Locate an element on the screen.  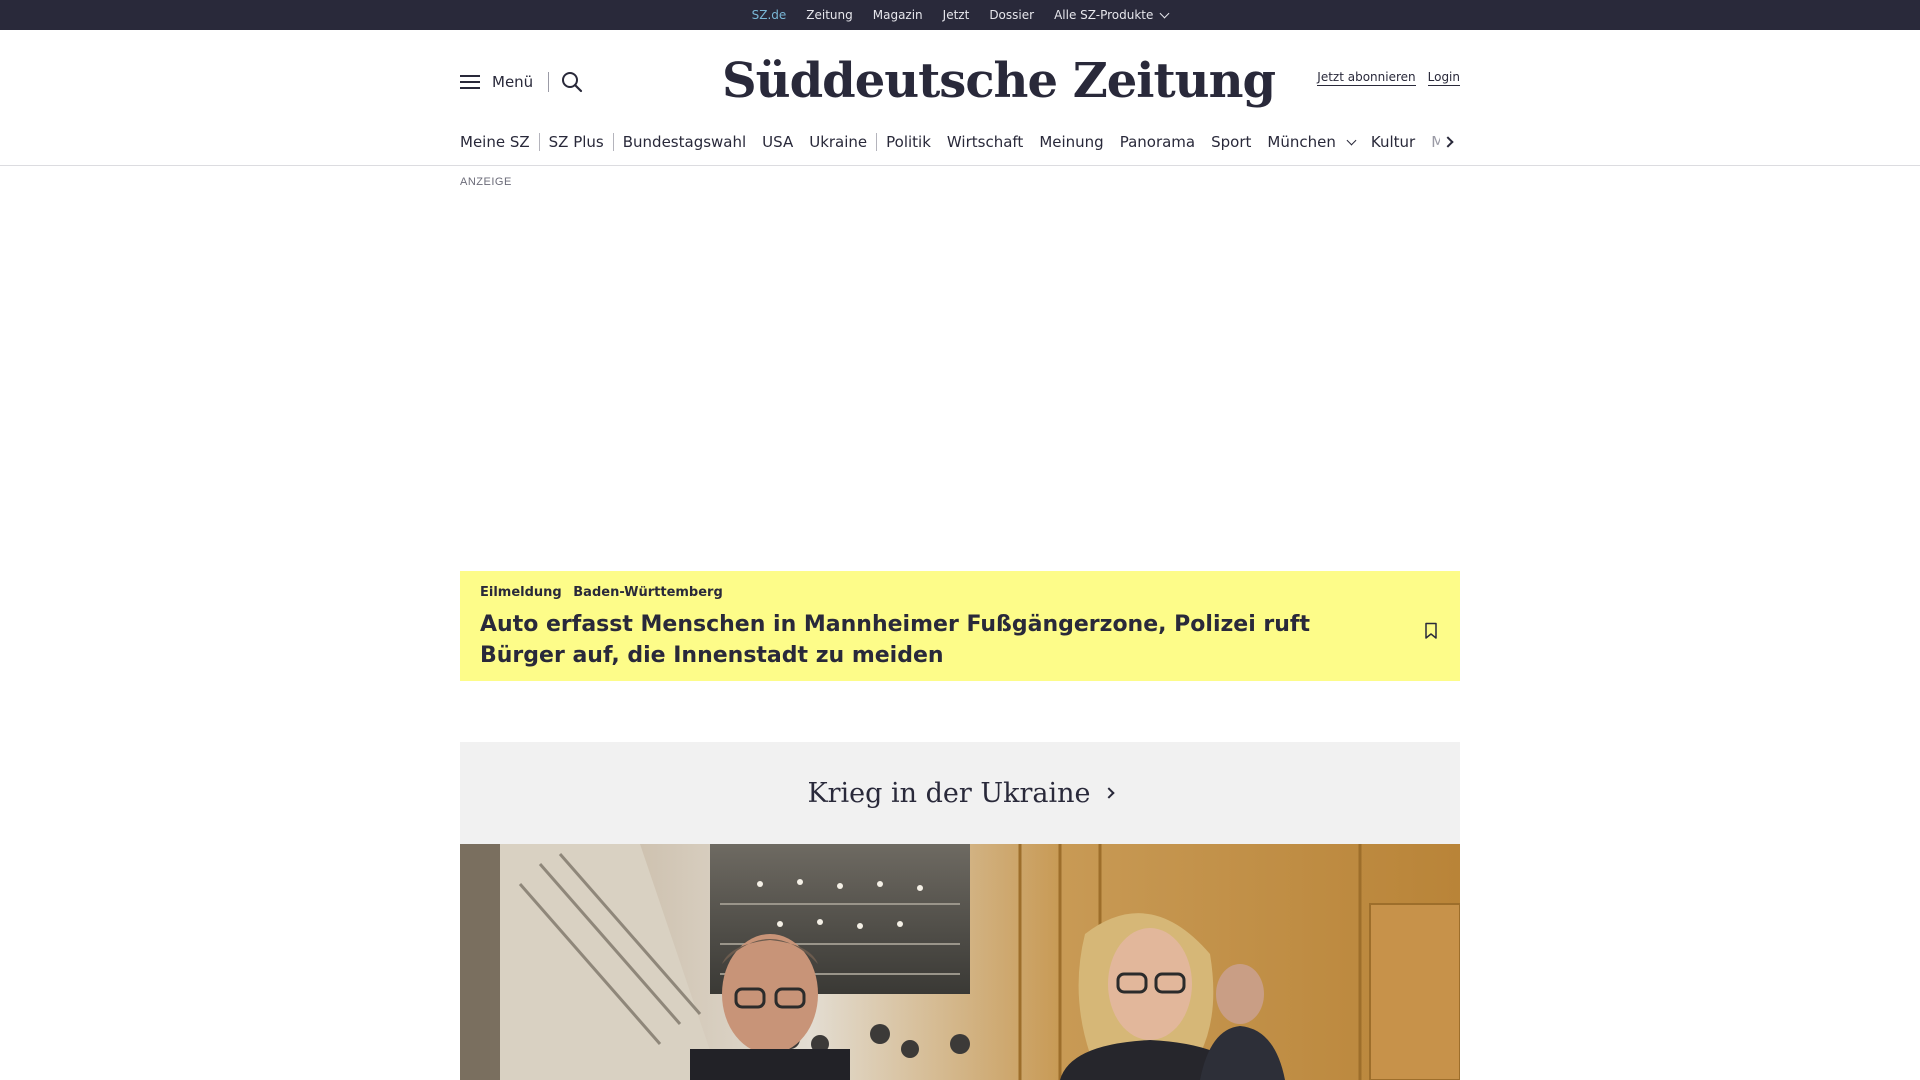
nav-item-usa: USA is located at coordinates (777, 142).